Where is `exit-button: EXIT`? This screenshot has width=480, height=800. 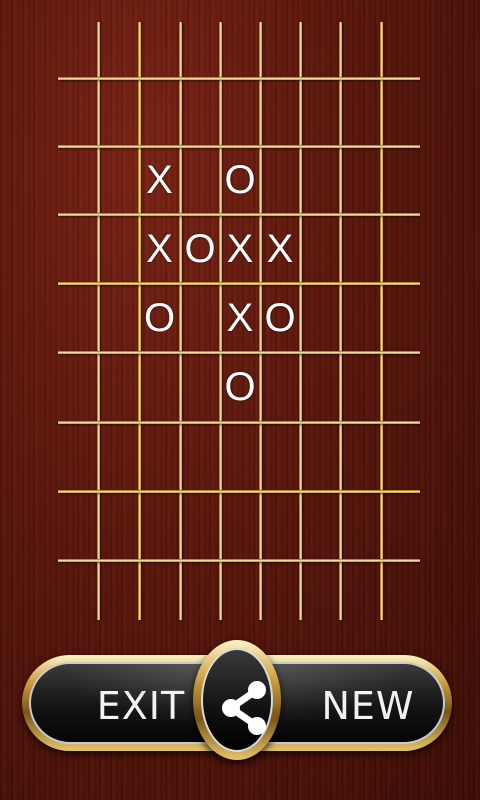
exit-button: EXIT is located at coordinates (141, 706).